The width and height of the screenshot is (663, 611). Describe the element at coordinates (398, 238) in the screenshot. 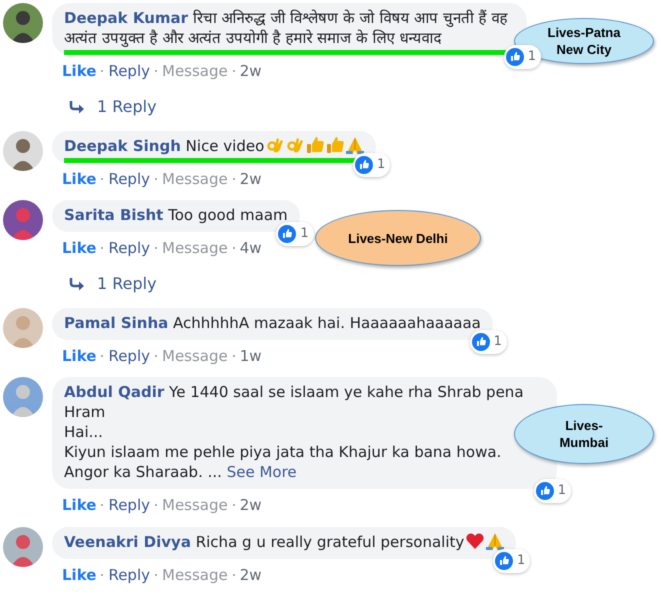

I see `callout-ellipse: Lives-New Delhi` at that location.